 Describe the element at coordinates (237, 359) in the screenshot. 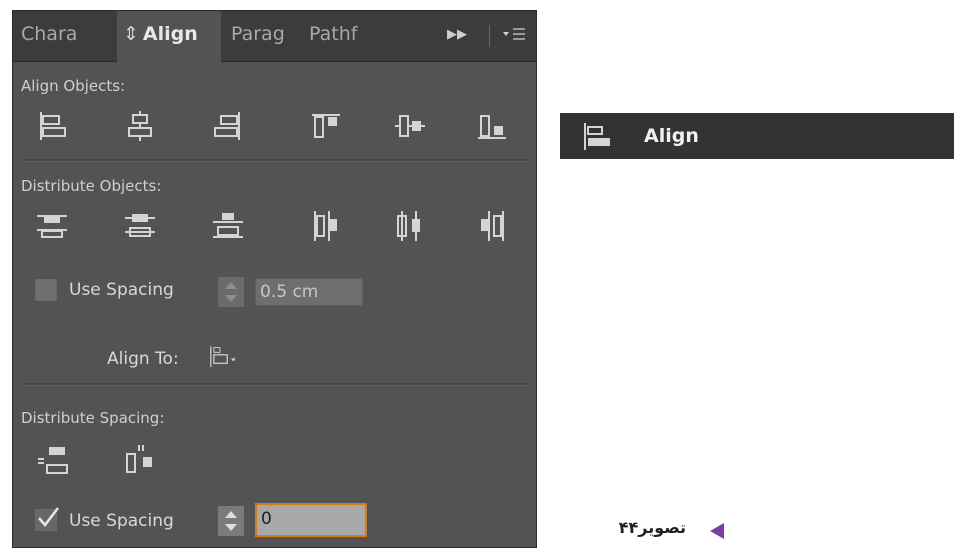

I see `align-to-dropdown` at that location.